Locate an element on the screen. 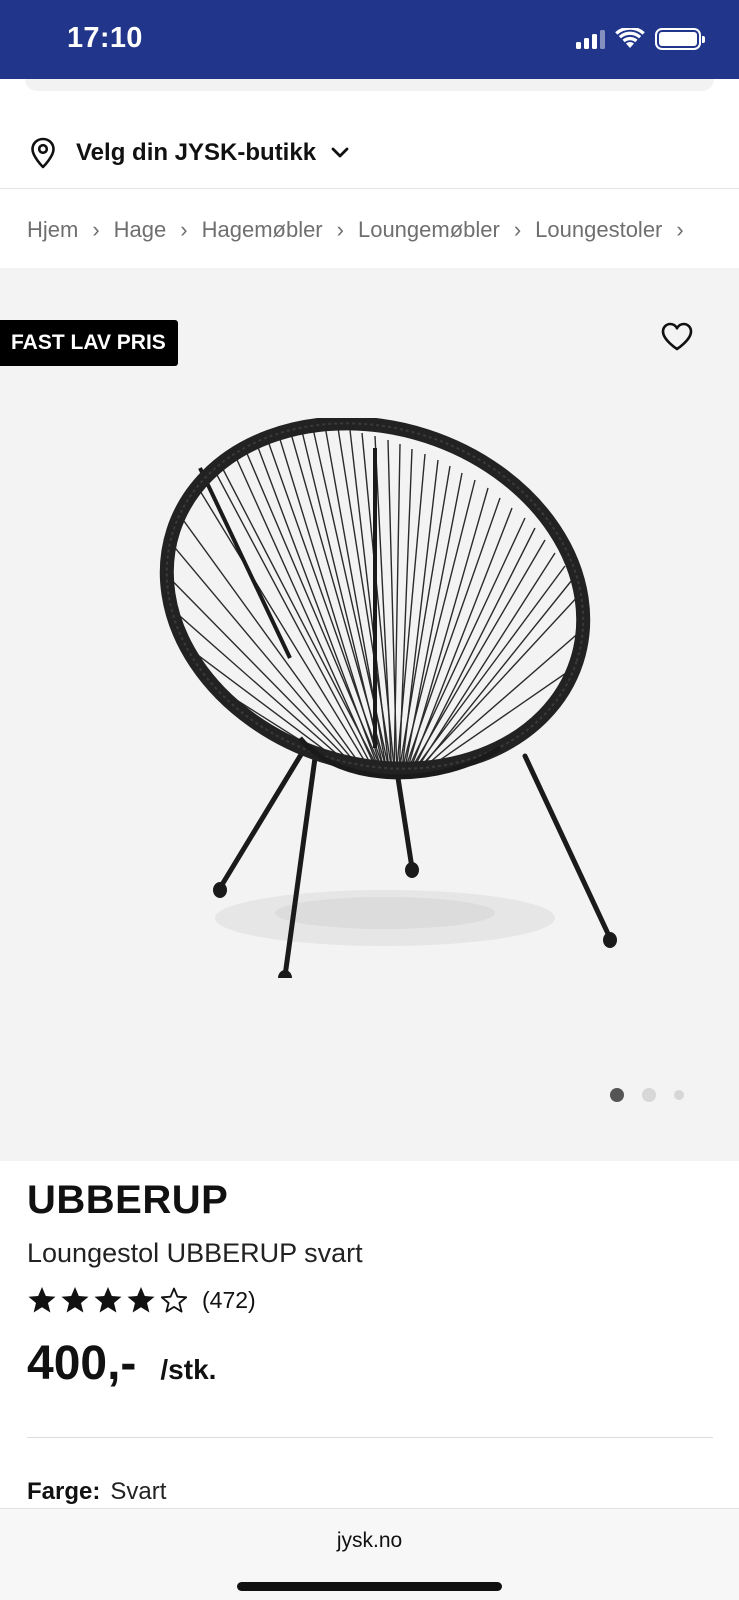  signal-icon is located at coordinates (590, 39).